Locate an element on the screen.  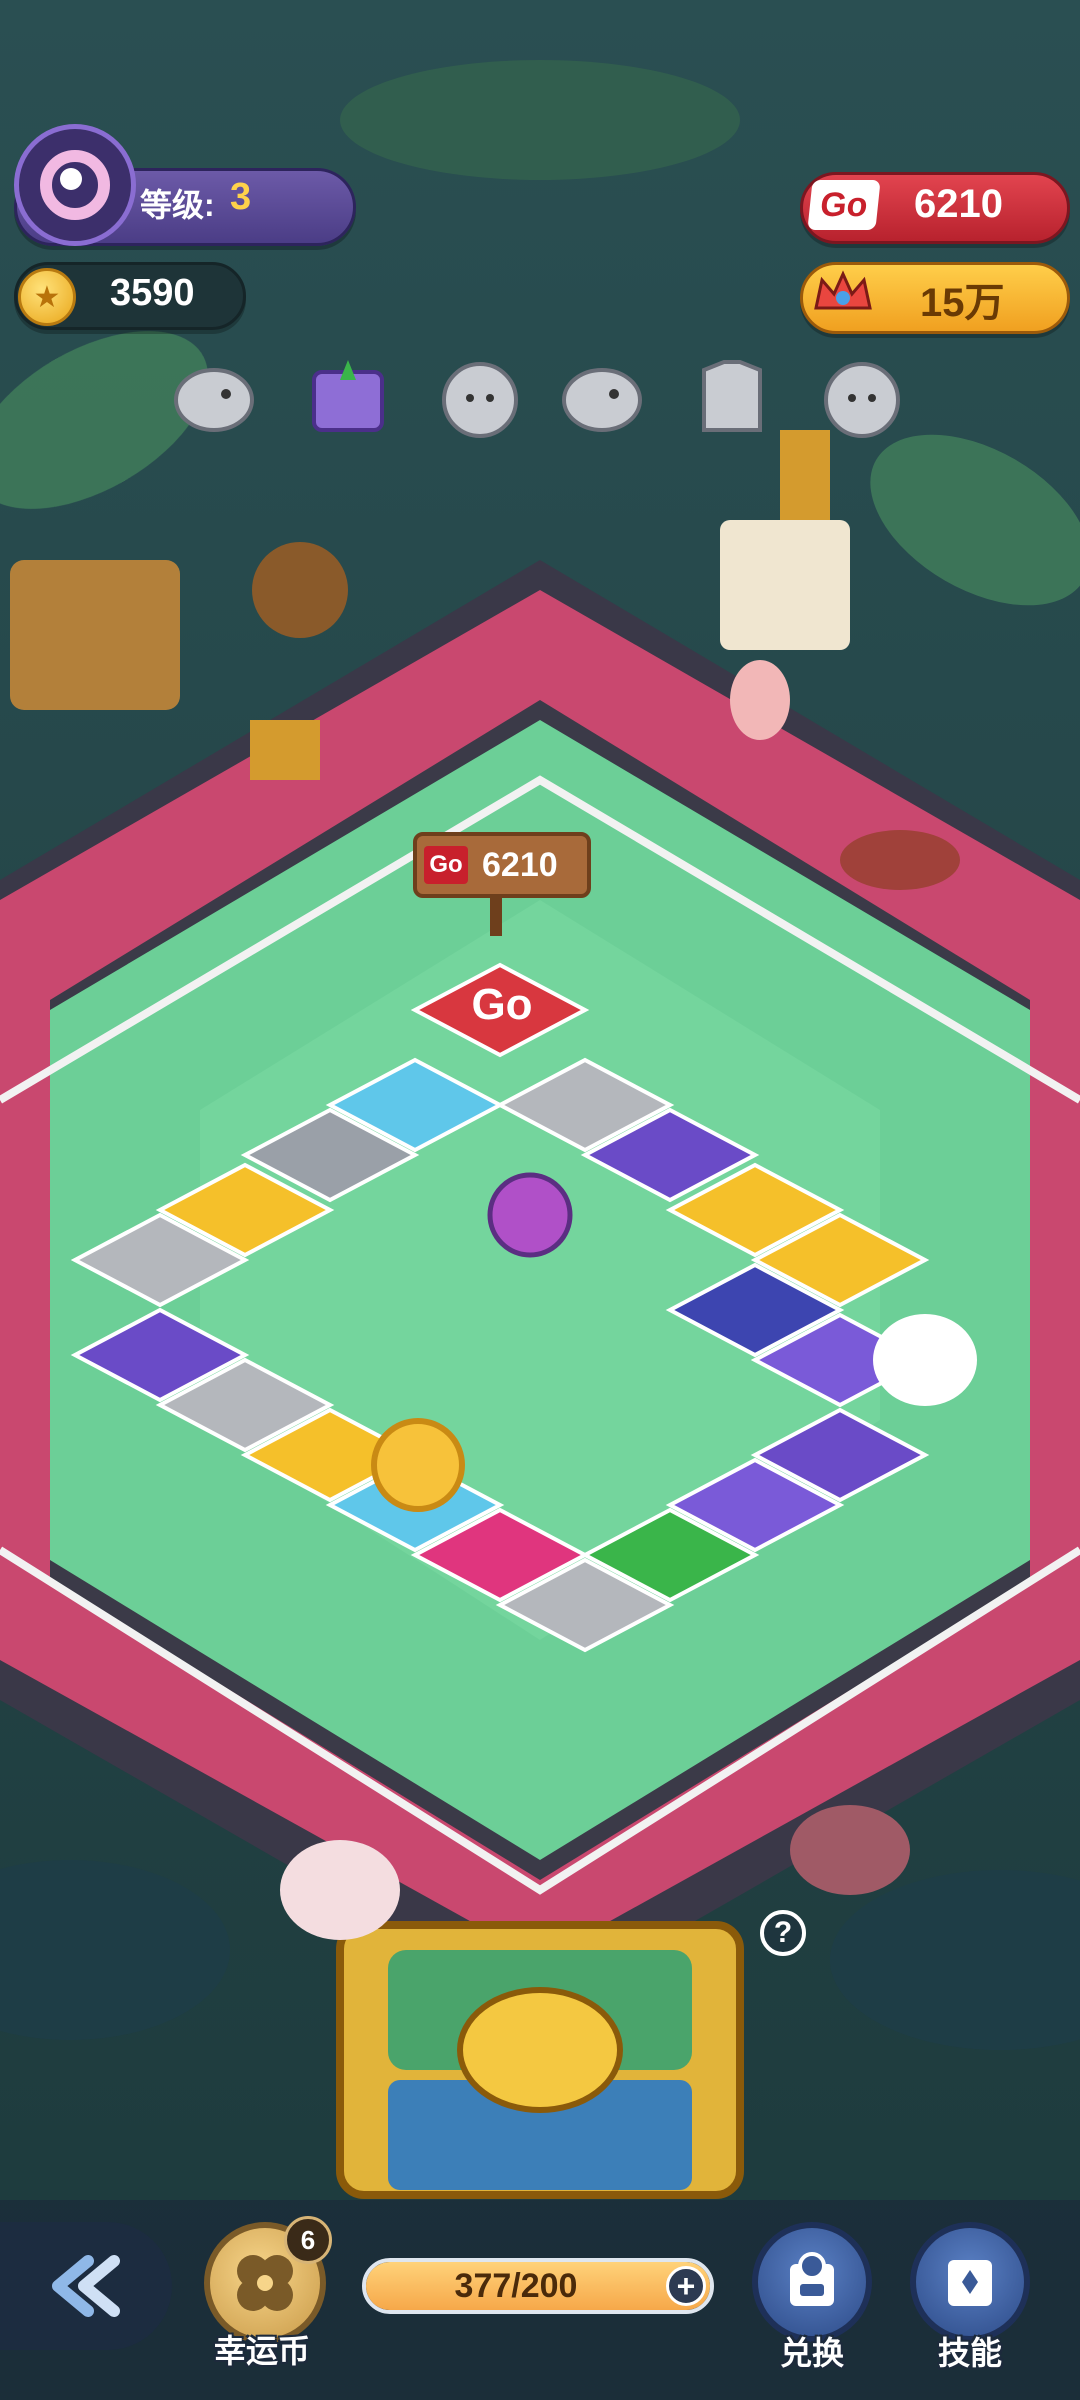
signpost-value: 6210 is located at coordinates (520, 865).